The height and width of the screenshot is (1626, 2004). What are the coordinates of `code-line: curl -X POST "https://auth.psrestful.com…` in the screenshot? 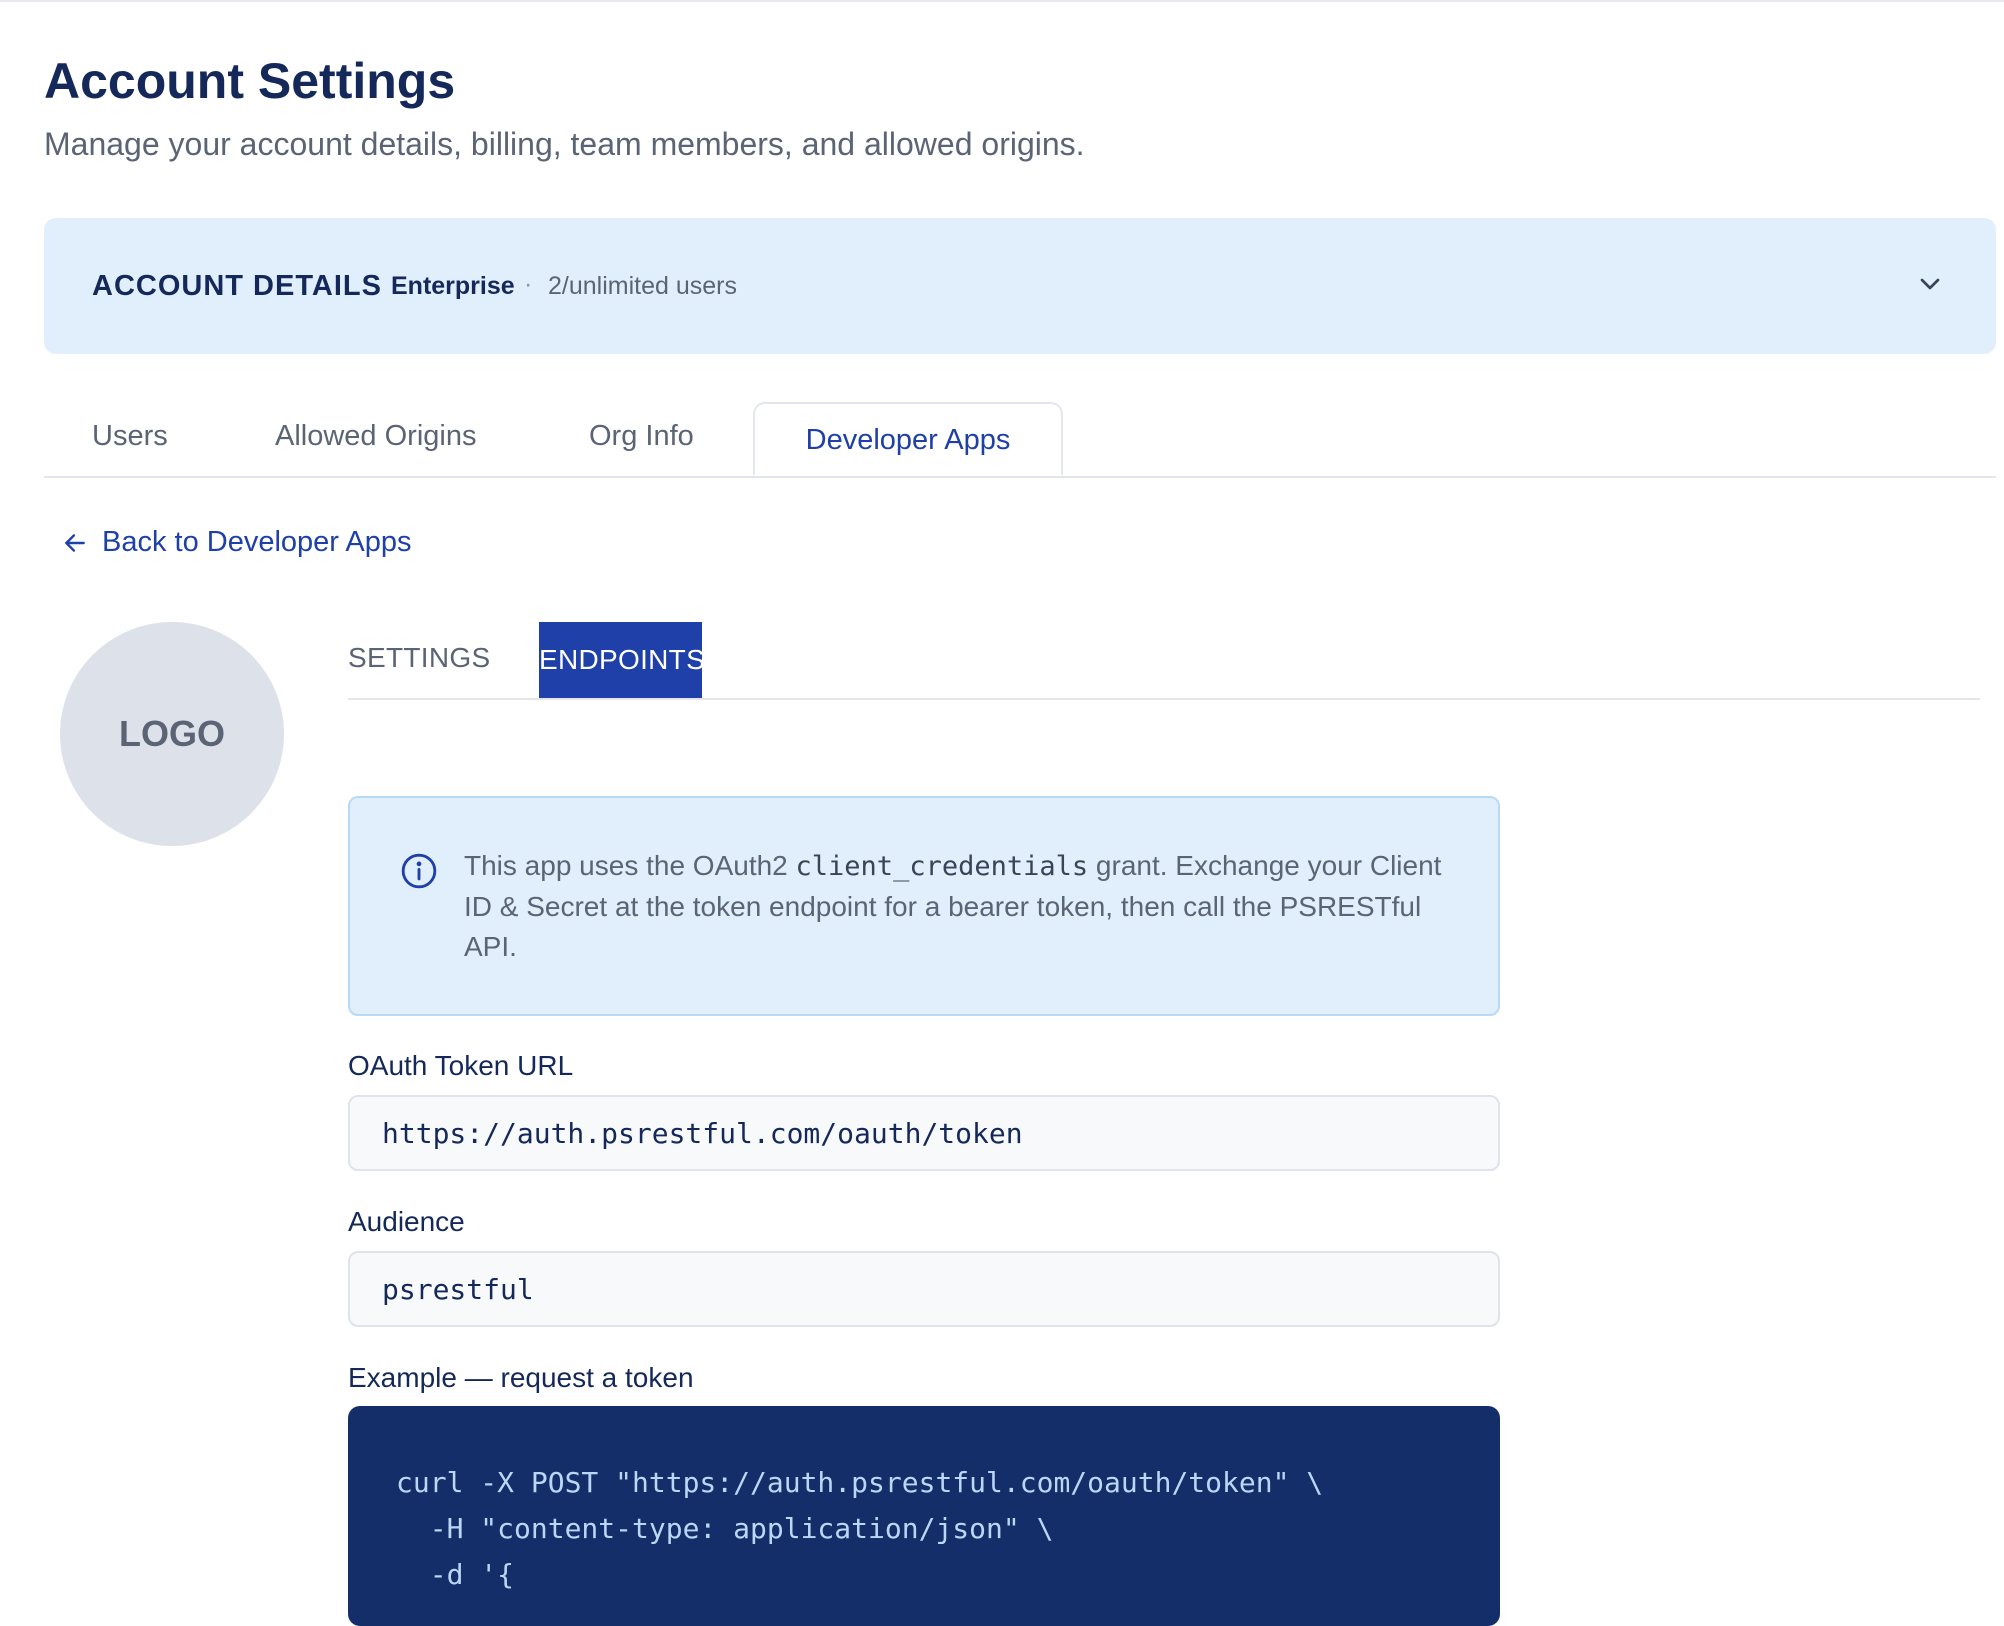 It's located at (860, 1482).